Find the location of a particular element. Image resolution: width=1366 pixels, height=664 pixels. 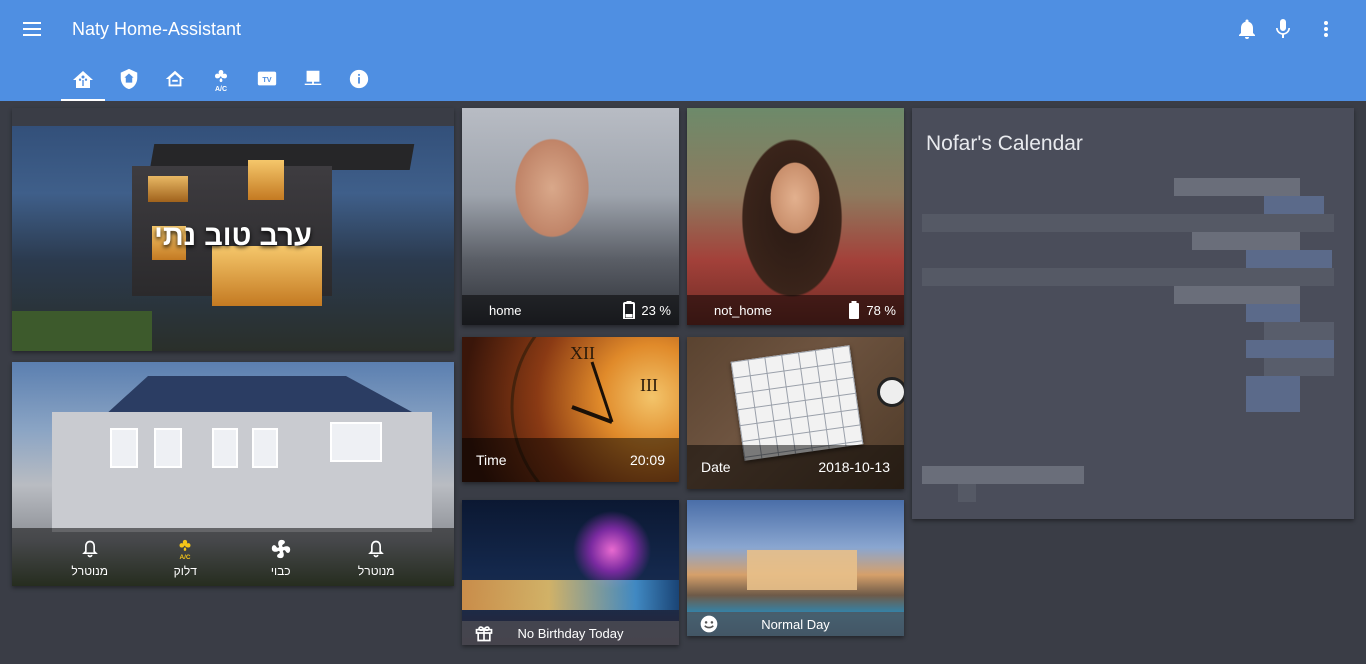

devices-card: מנוטרל A/C דלוק כבוי מנוטרל is located at coordinates (233, 474).